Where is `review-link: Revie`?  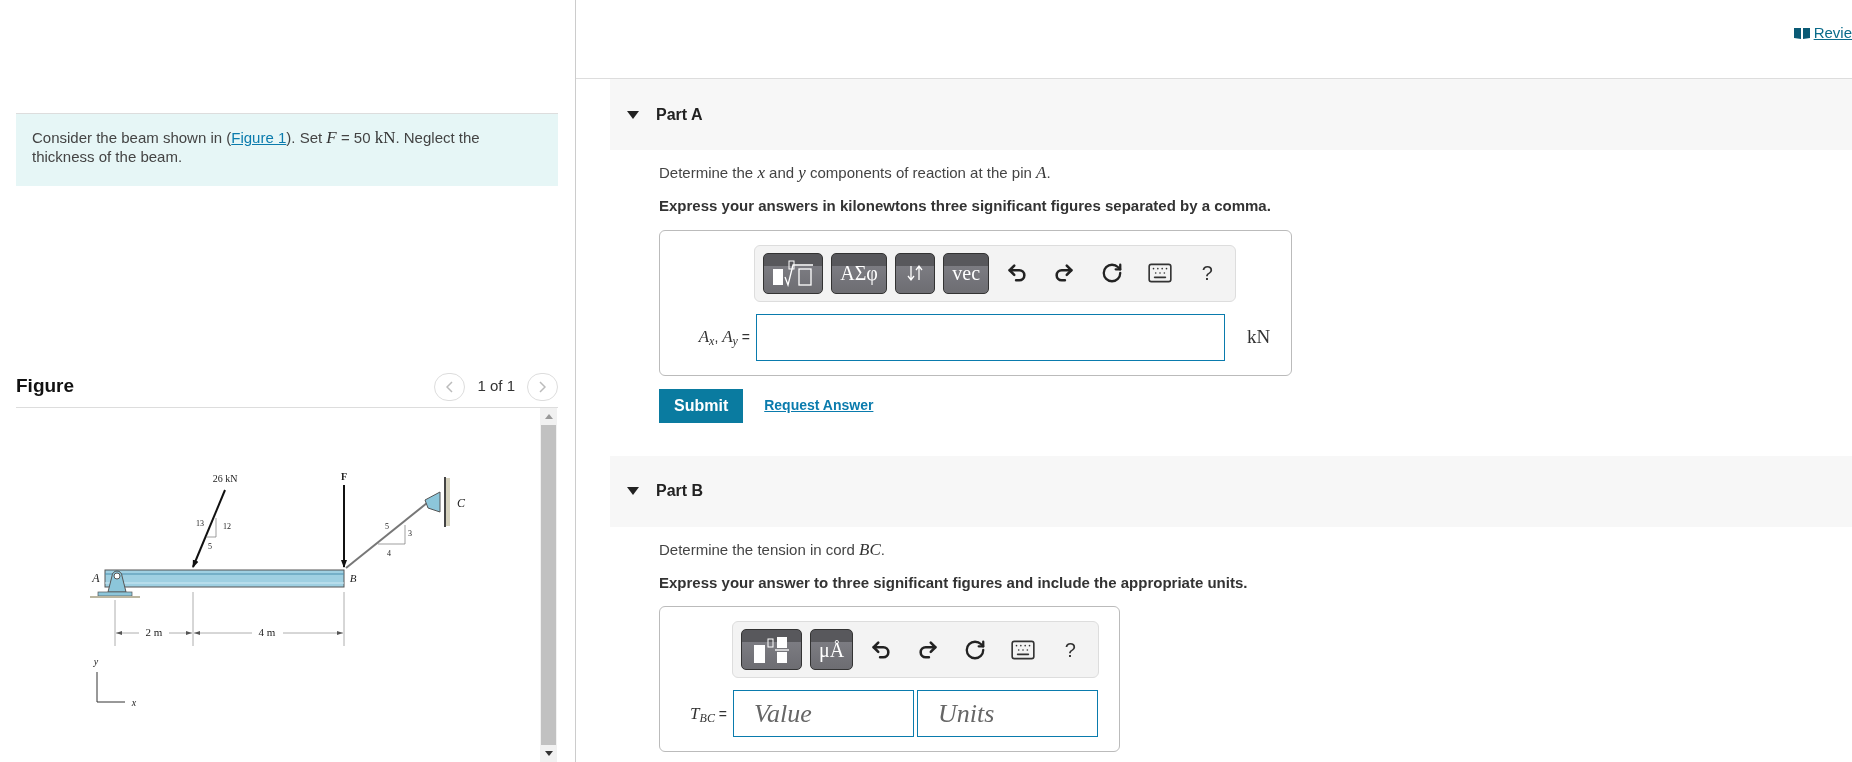
review-link: Revie is located at coordinates (1822, 33).